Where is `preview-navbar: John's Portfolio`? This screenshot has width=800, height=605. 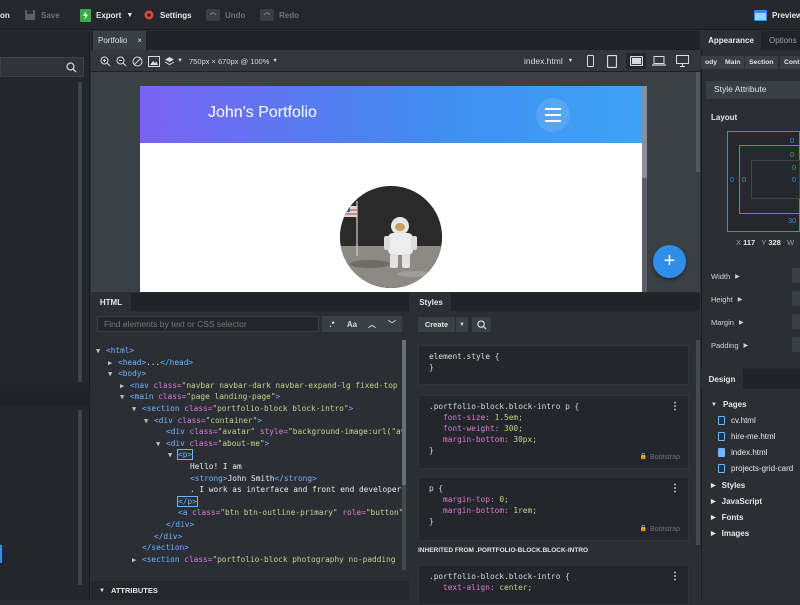 preview-navbar: John's Portfolio is located at coordinates (391, 114).